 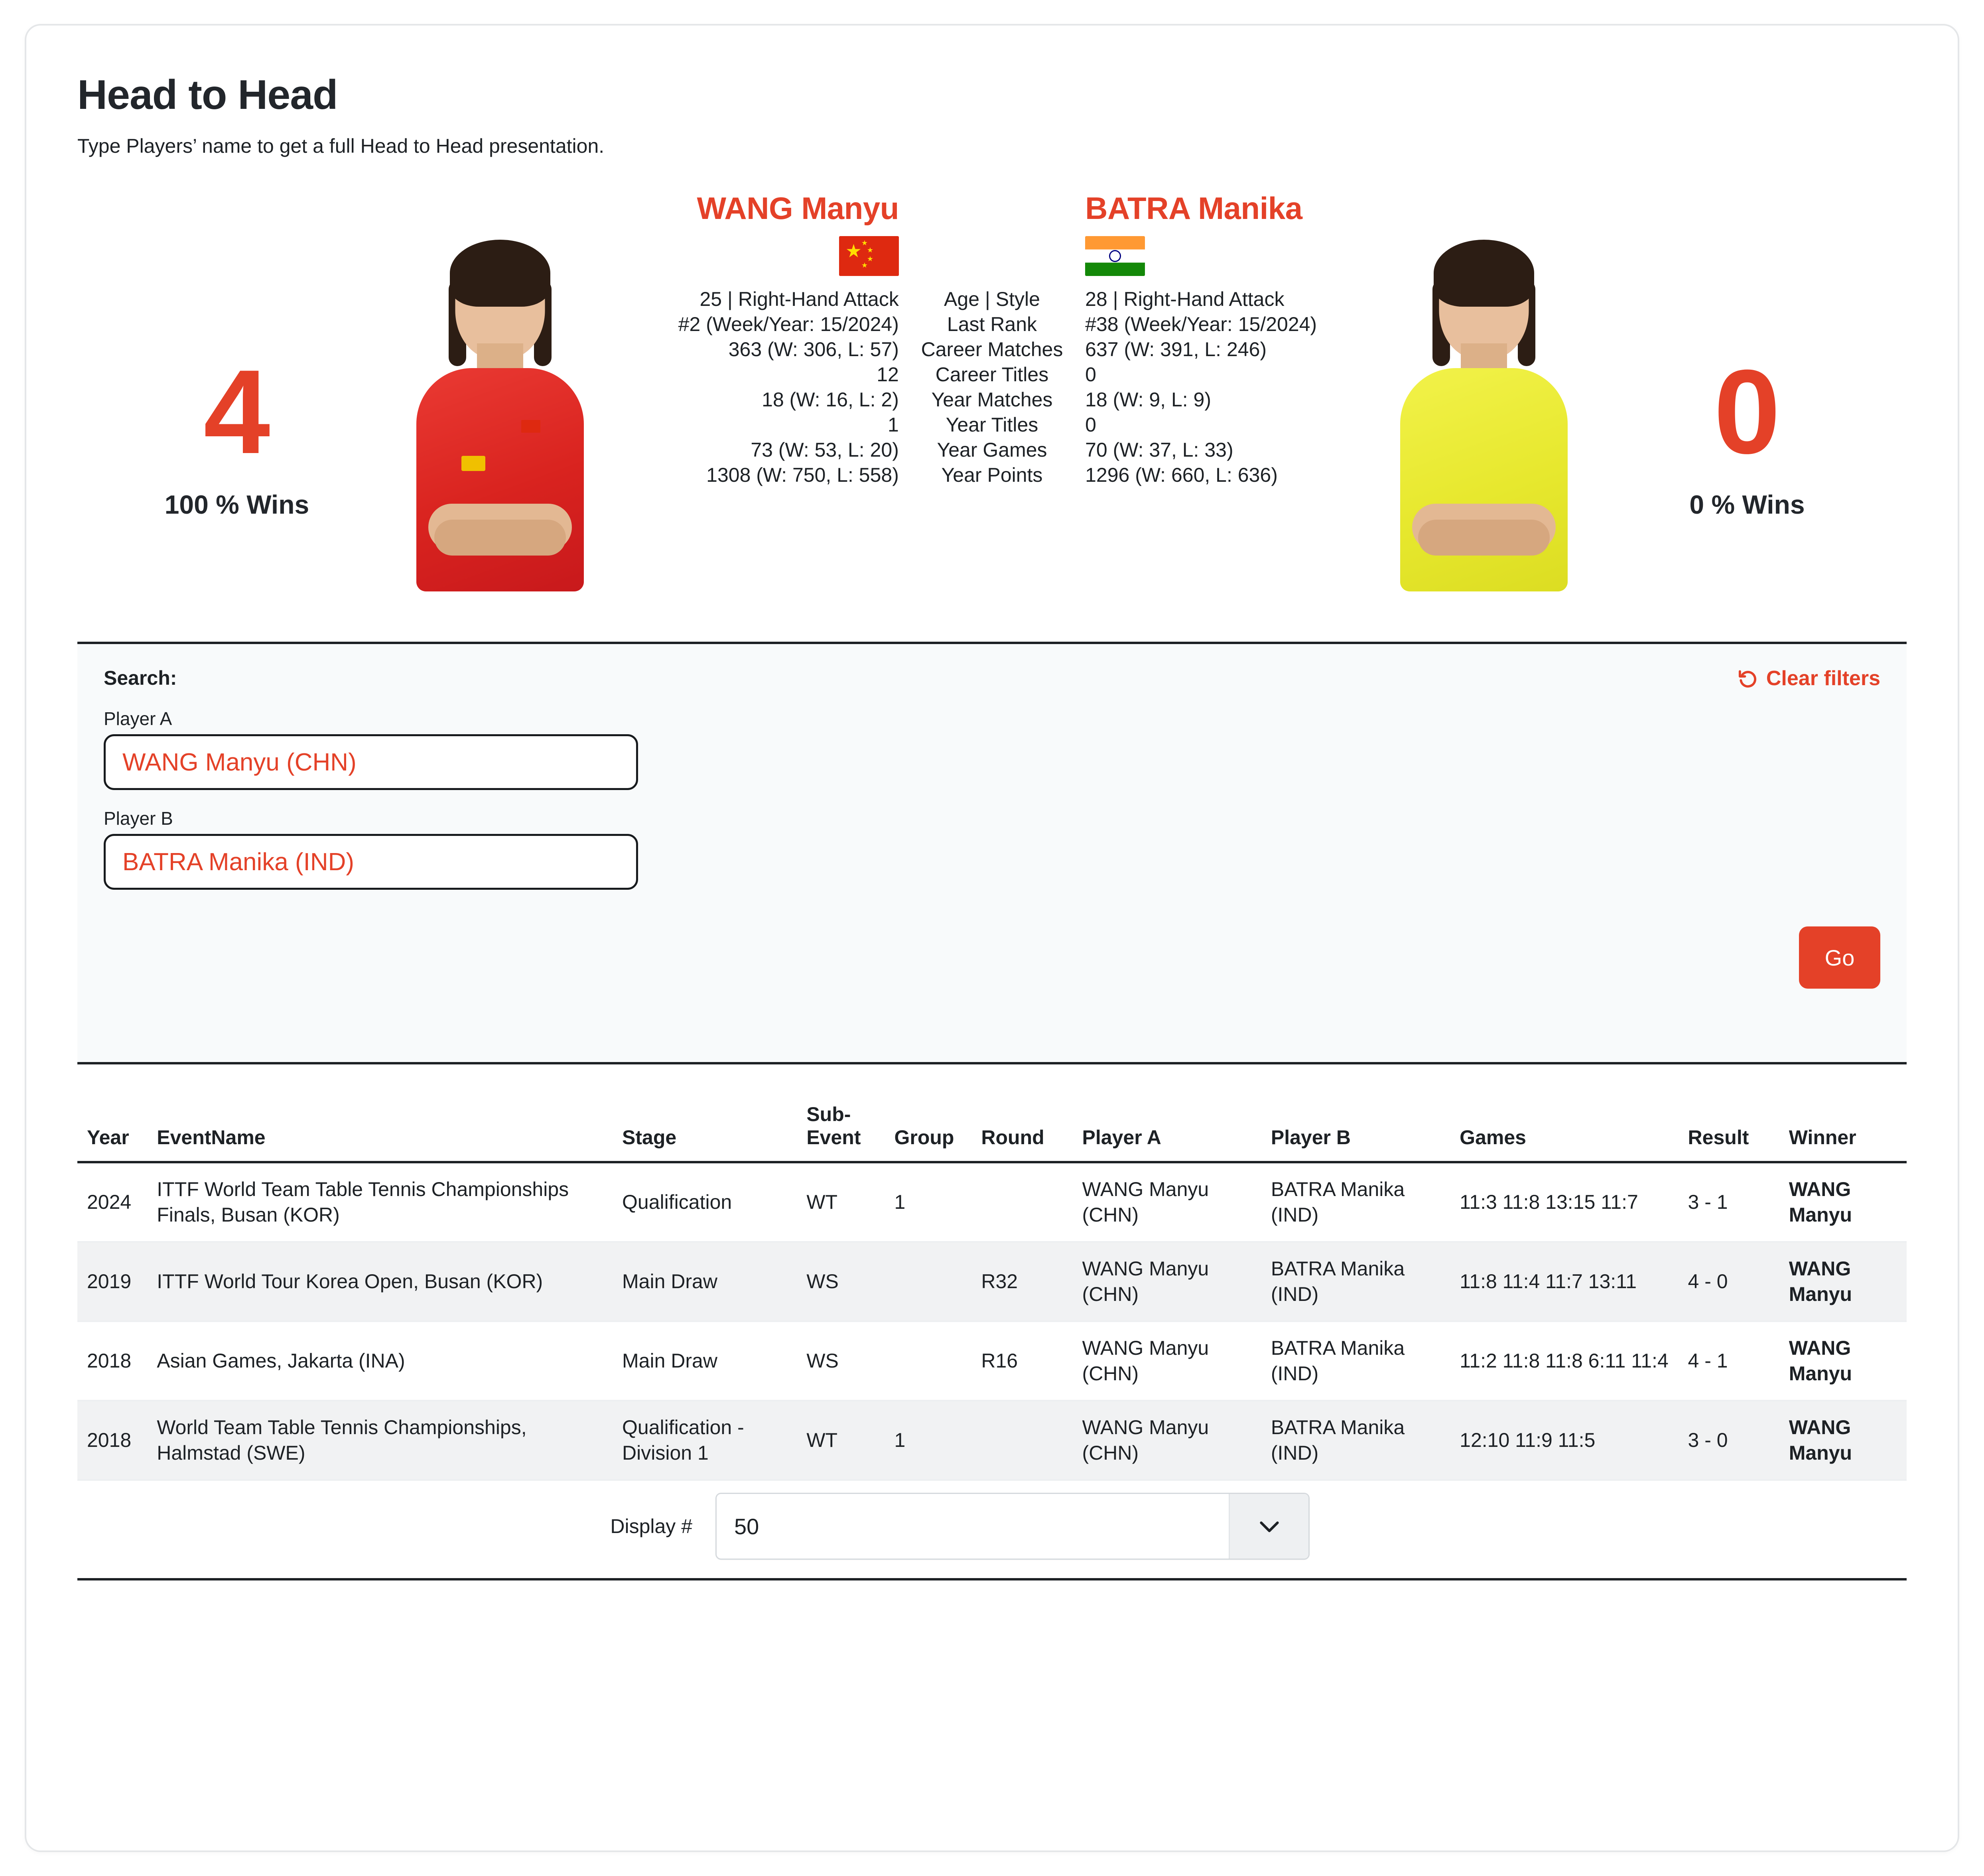 I want to click on cell-result: 3 - 1, so click(x=1729, y=1203).